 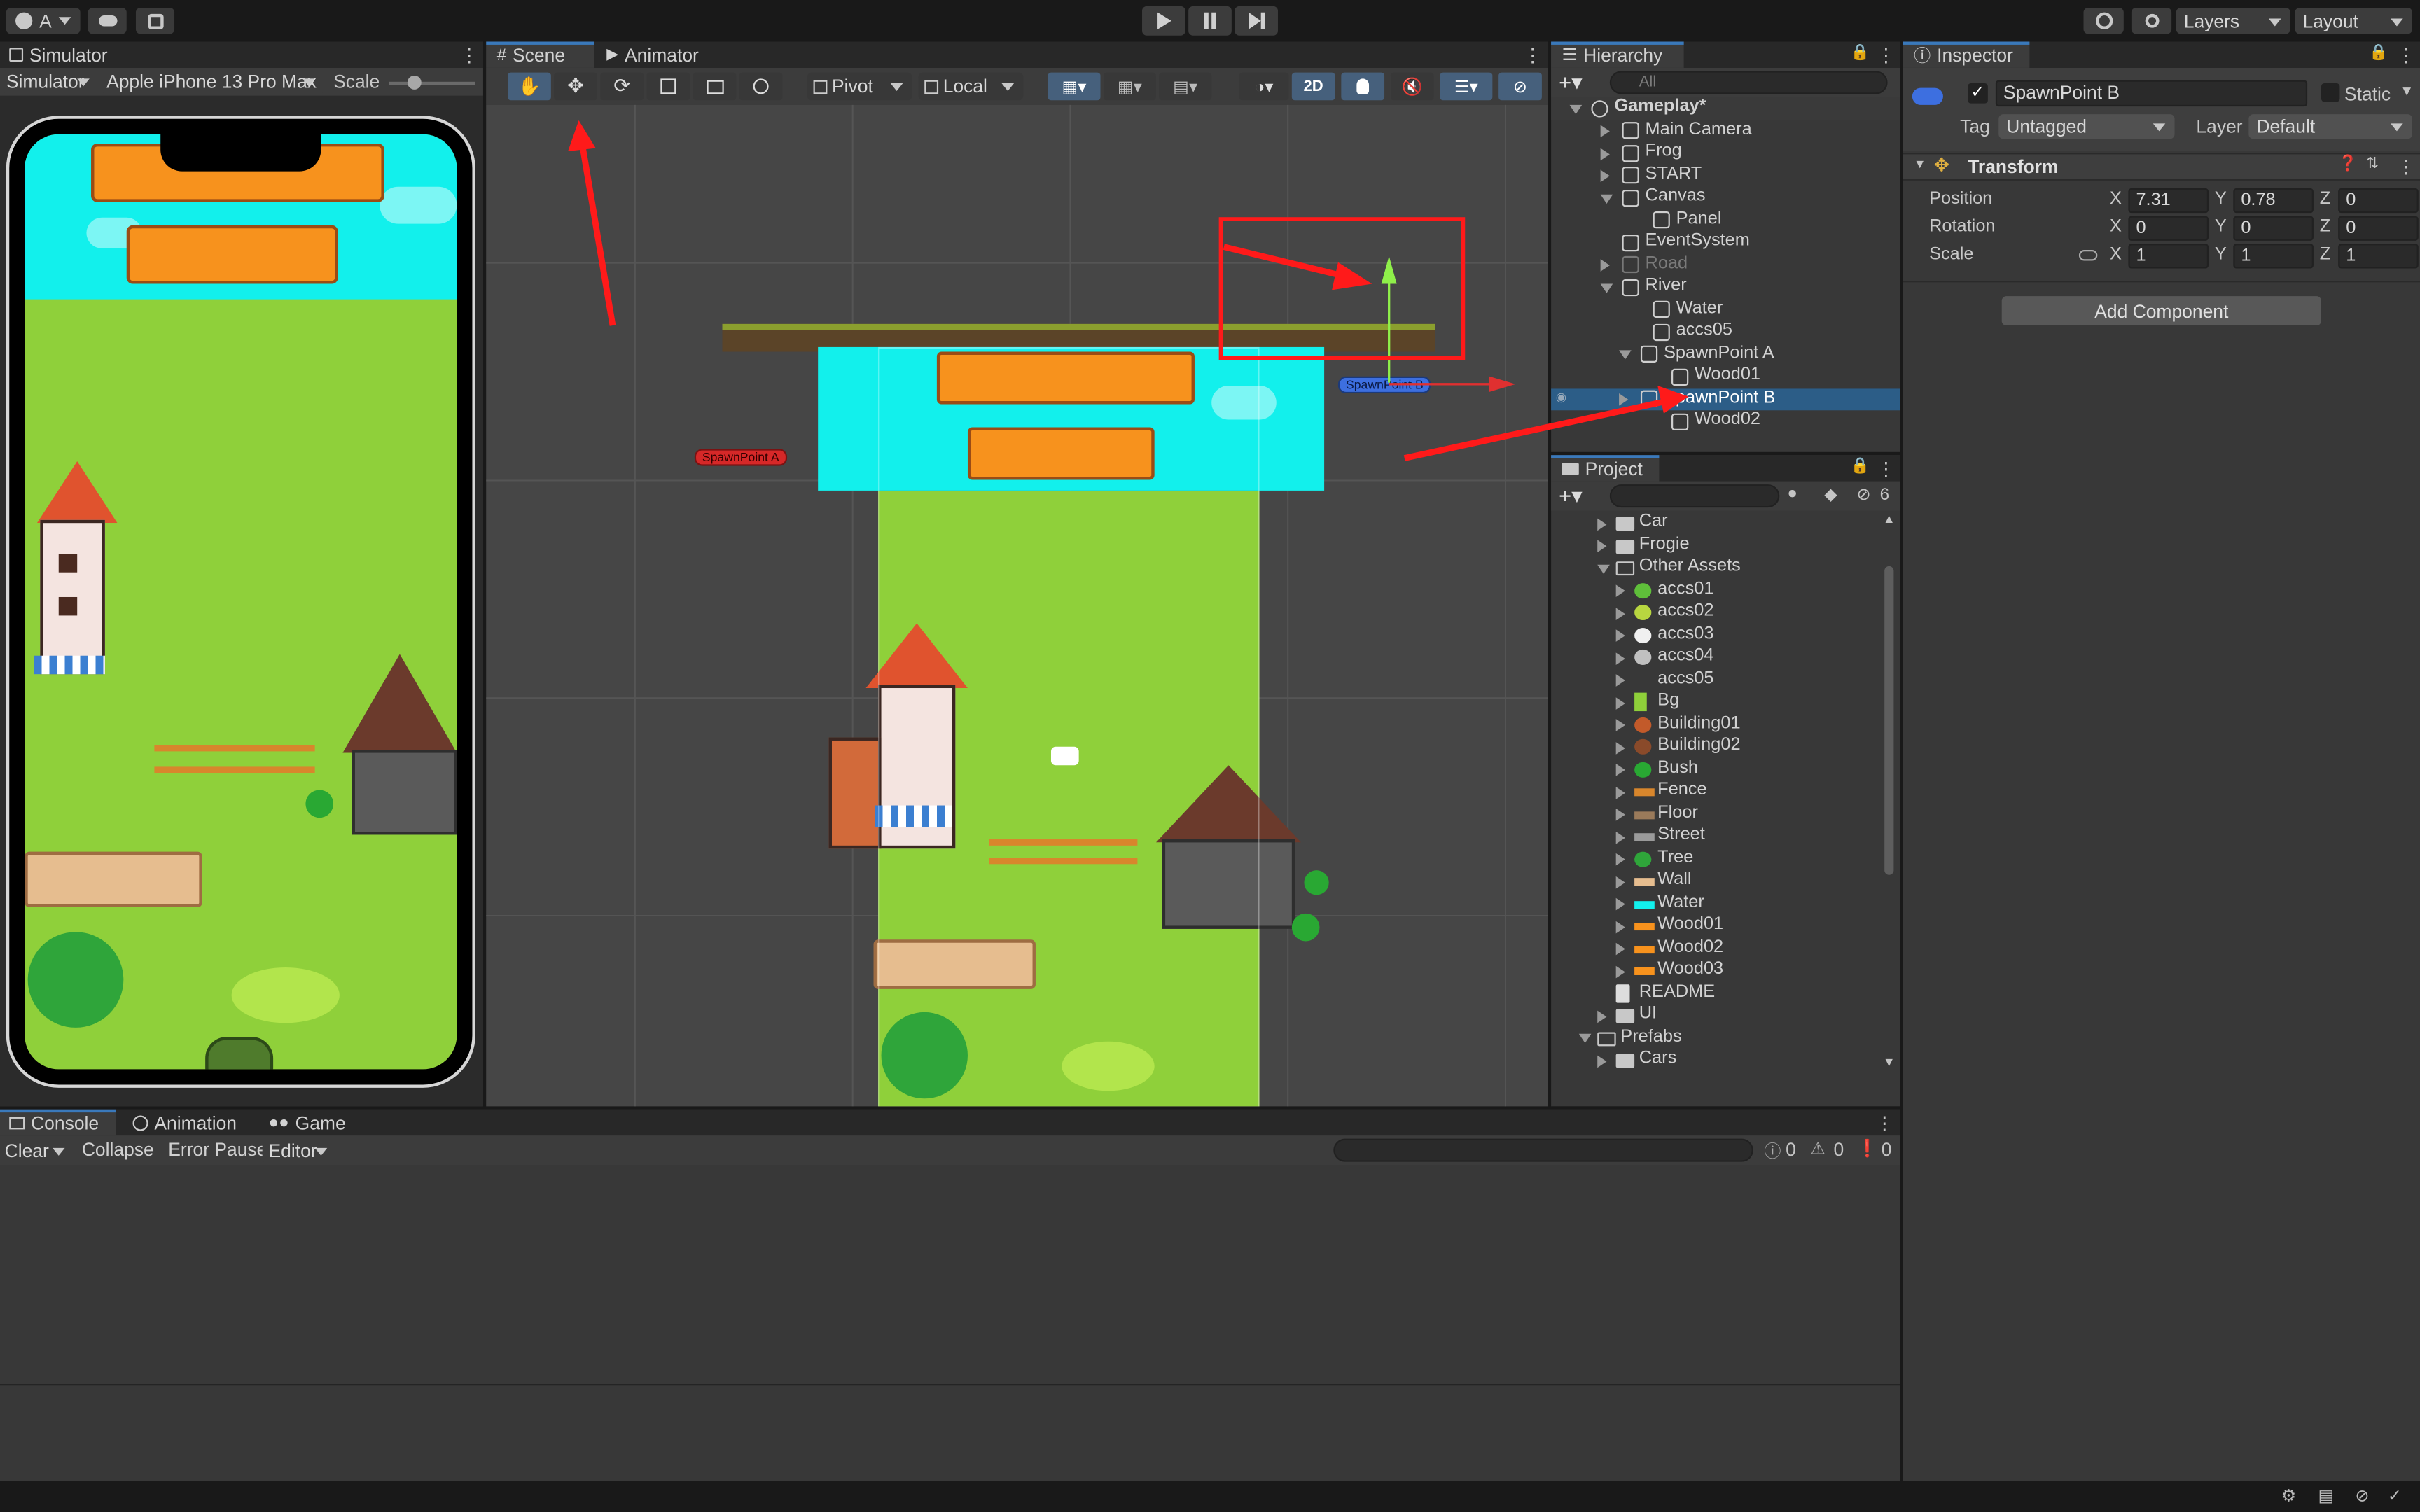 I want to click on project-item: UI, so click(x=1717, y=1015).